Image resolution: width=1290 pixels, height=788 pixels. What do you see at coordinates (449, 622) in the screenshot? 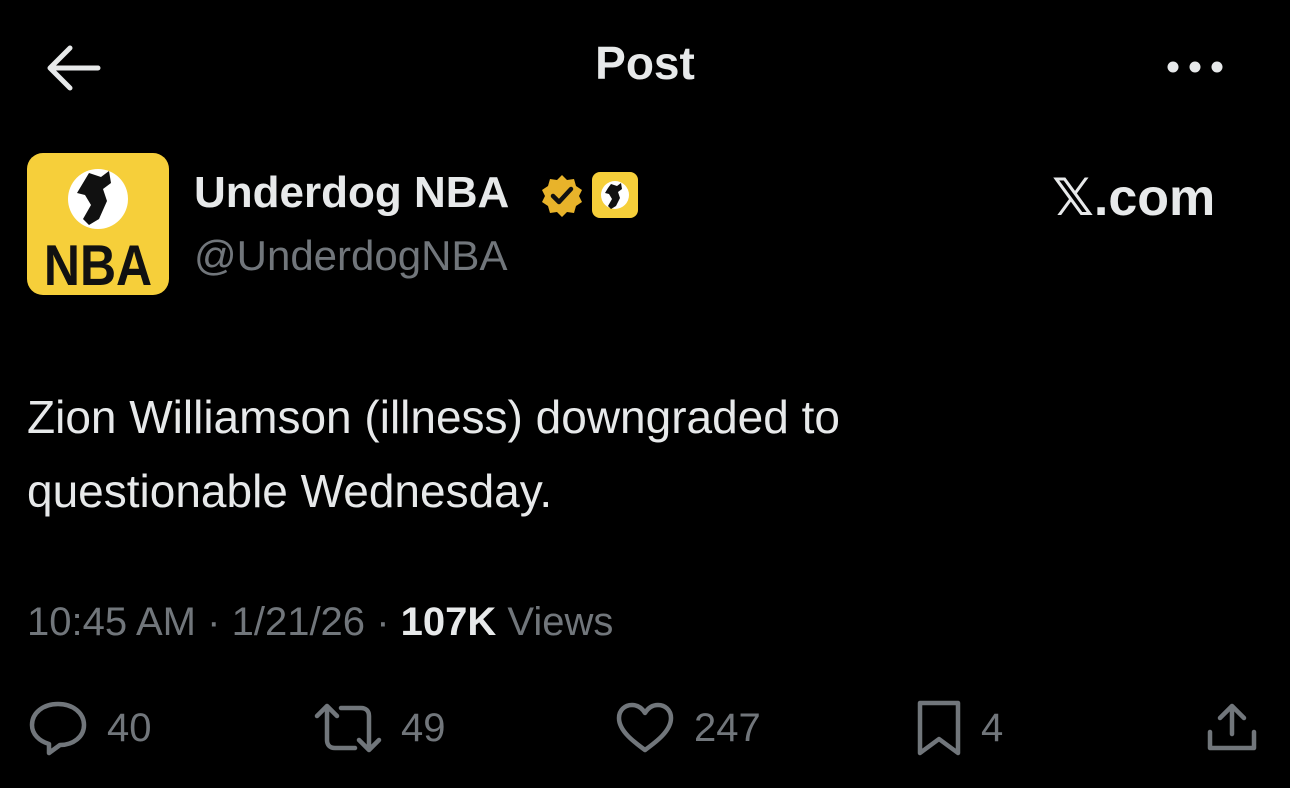
I see `views-count: 107K` at bounding box center [449, 622].